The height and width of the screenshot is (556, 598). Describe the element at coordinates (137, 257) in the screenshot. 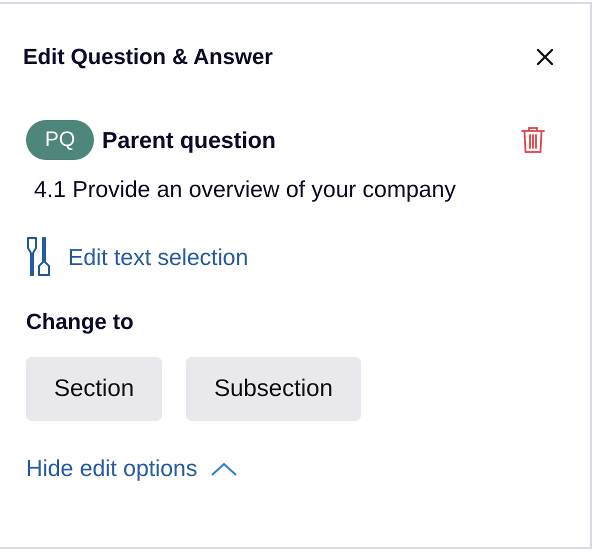

I see `edit-selection-link: Edit text selection` at that location.